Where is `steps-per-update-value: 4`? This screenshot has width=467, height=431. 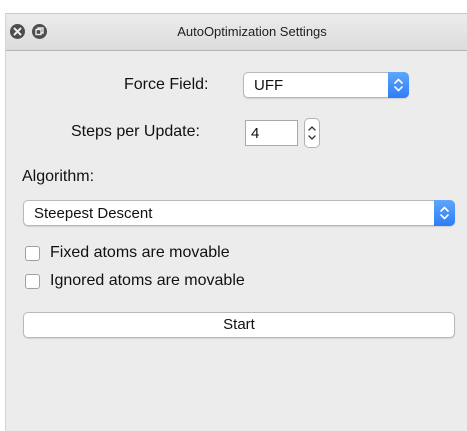 steps-per-update-value: 4 is located at coordinates (255, 133).